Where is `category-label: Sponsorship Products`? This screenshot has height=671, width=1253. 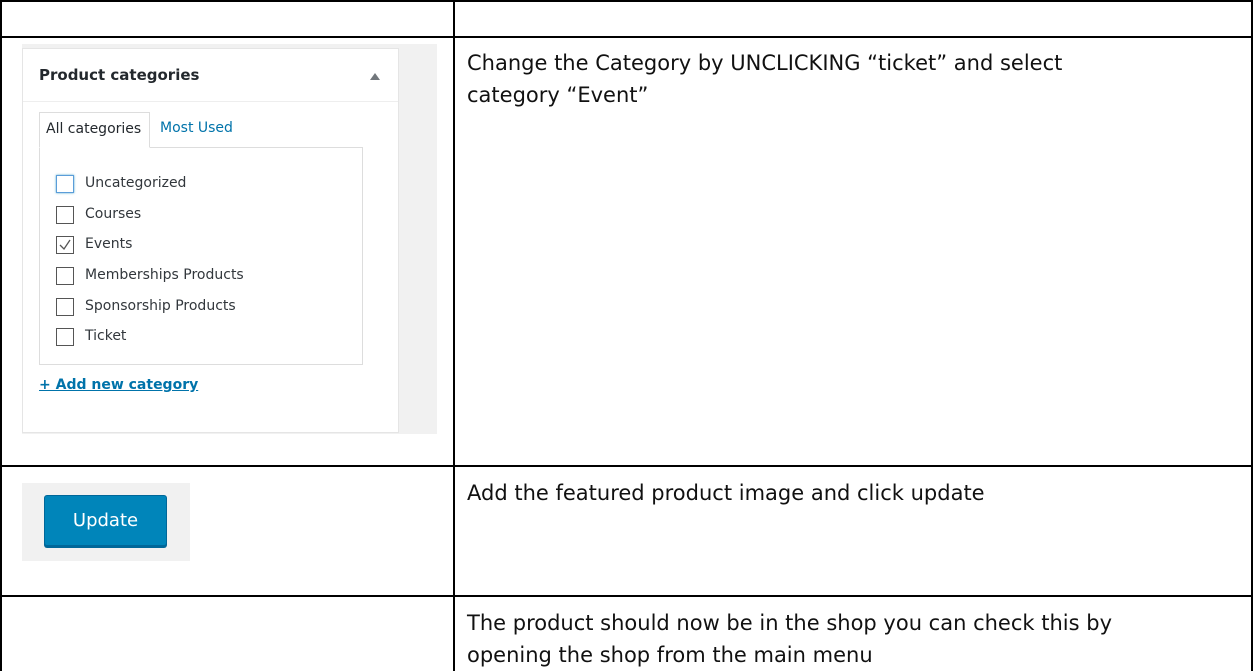
category-label: Sponsorship Products is located at coordinates (160, 306).